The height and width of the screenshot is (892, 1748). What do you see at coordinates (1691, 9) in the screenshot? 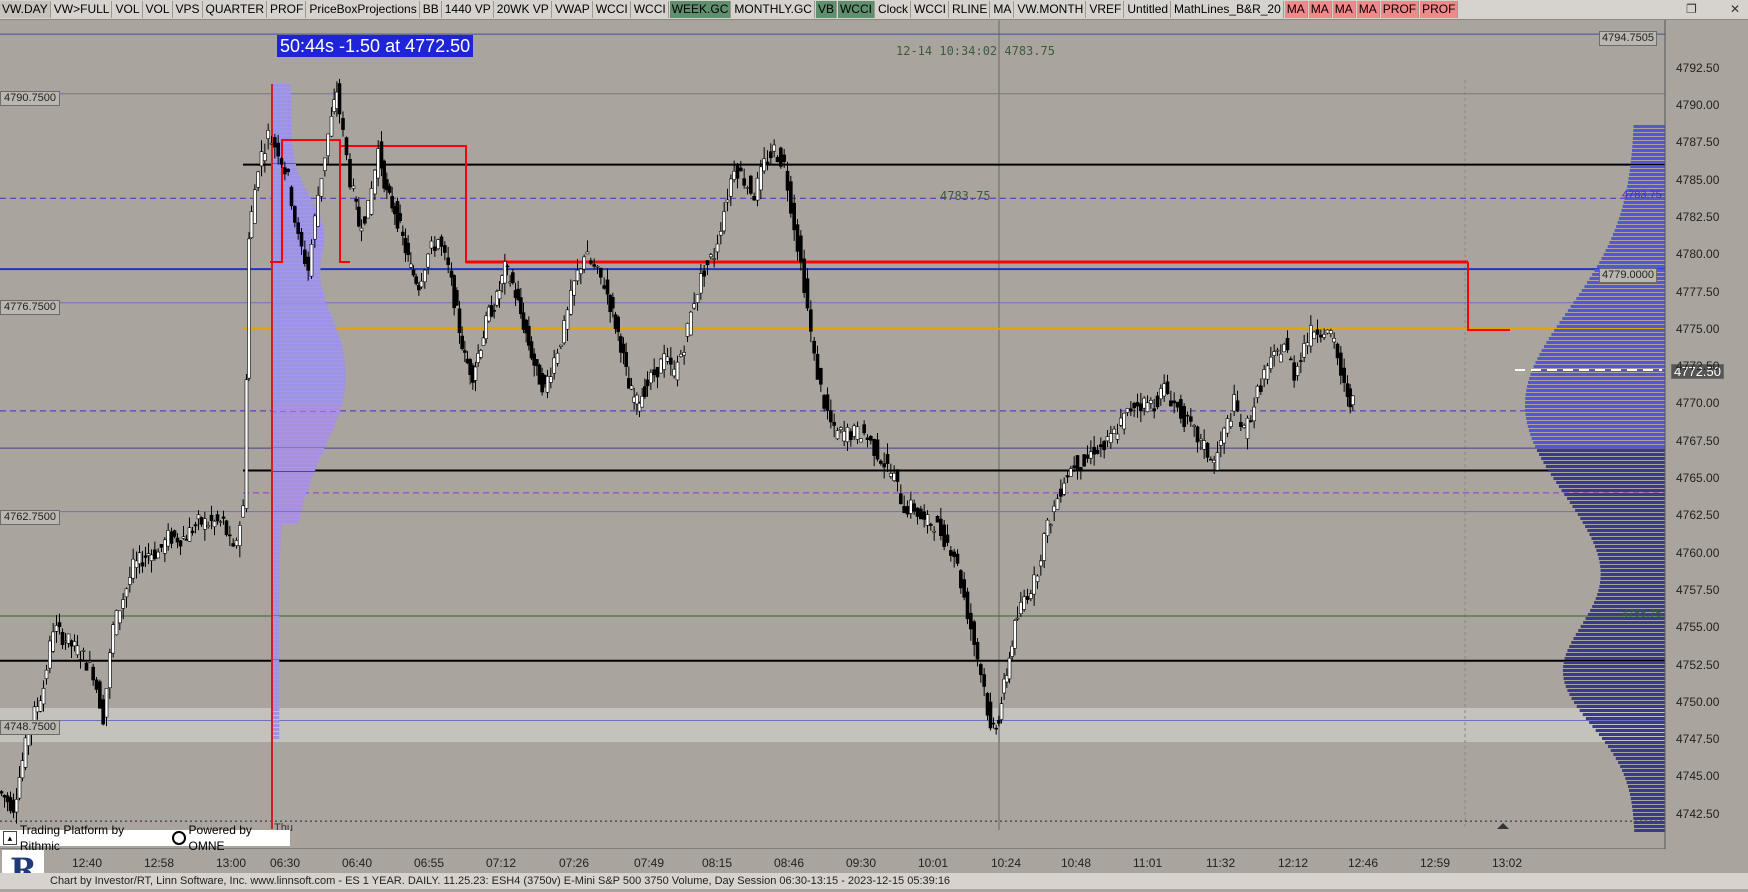
I see `restore-icon: ❐` at bounding box center [1691, 9].